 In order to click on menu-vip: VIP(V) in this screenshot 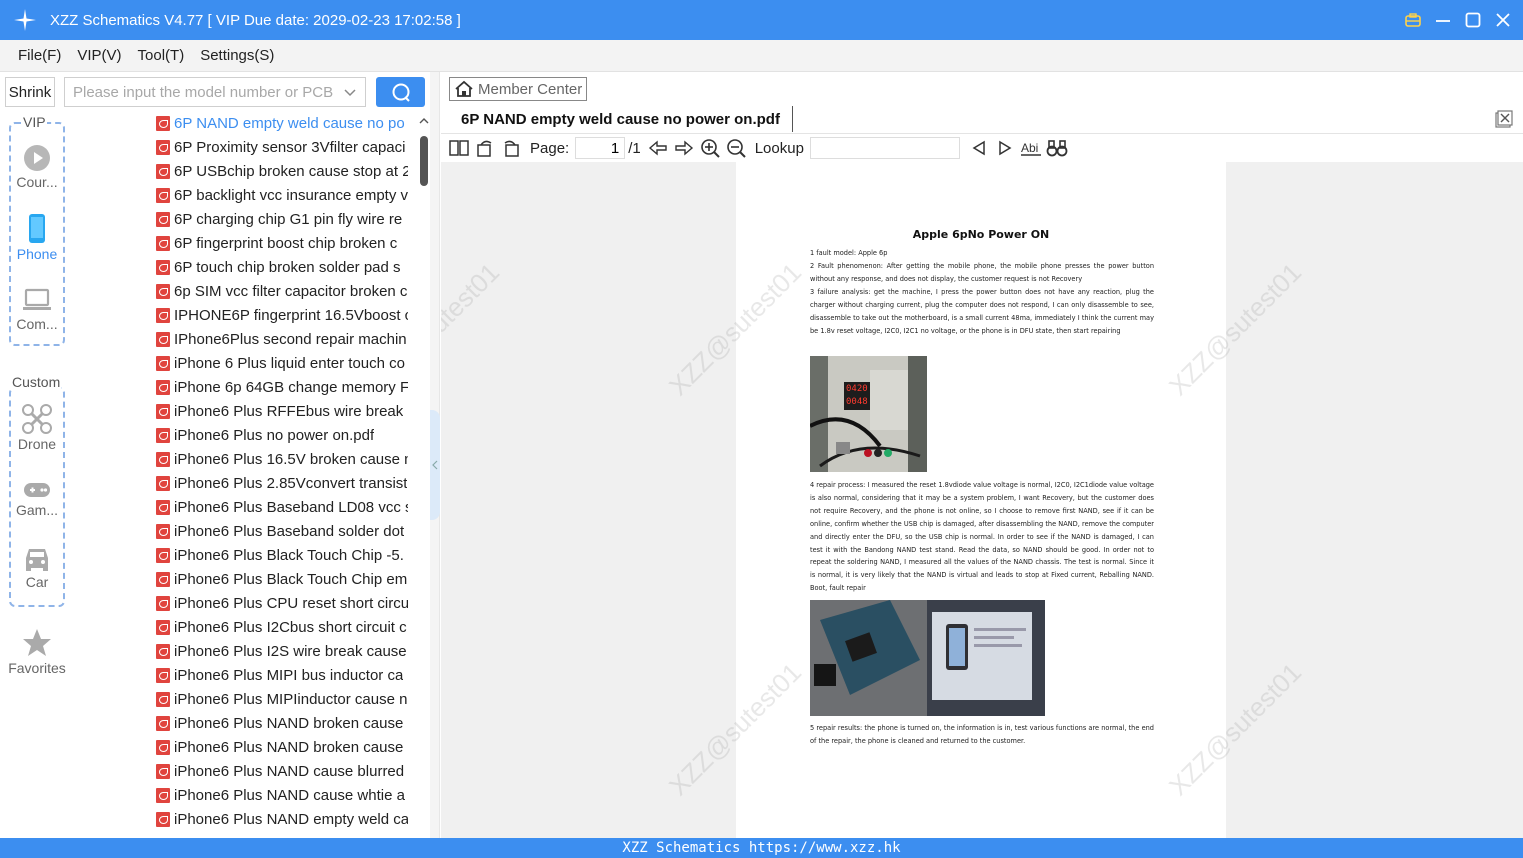, I will do `click(99, 55)`.